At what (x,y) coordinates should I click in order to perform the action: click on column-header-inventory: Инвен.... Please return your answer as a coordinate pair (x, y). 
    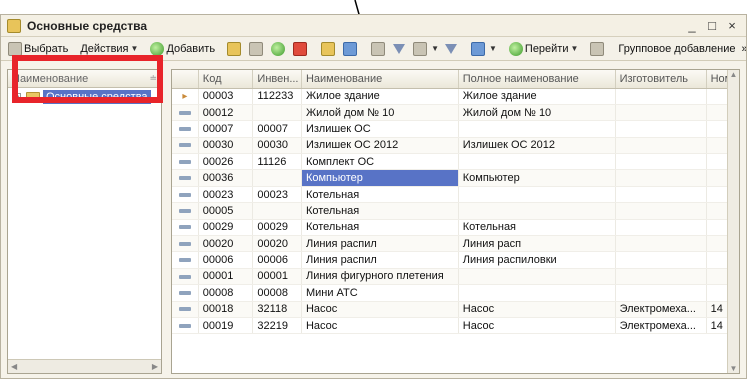
    Looking at the image, I should click on (277, 79).